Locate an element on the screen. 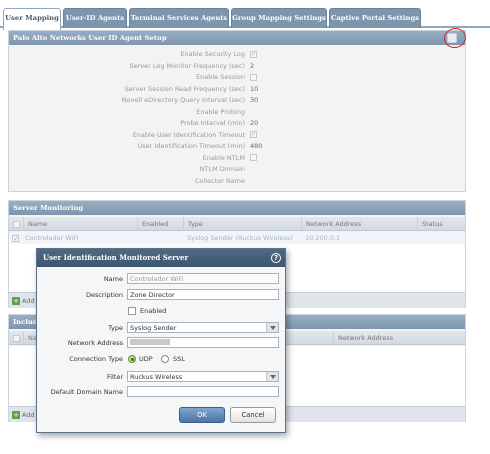 This screenshot has height=454, width=490. network-address-row: Network Address is located at coordinates (161, 343).